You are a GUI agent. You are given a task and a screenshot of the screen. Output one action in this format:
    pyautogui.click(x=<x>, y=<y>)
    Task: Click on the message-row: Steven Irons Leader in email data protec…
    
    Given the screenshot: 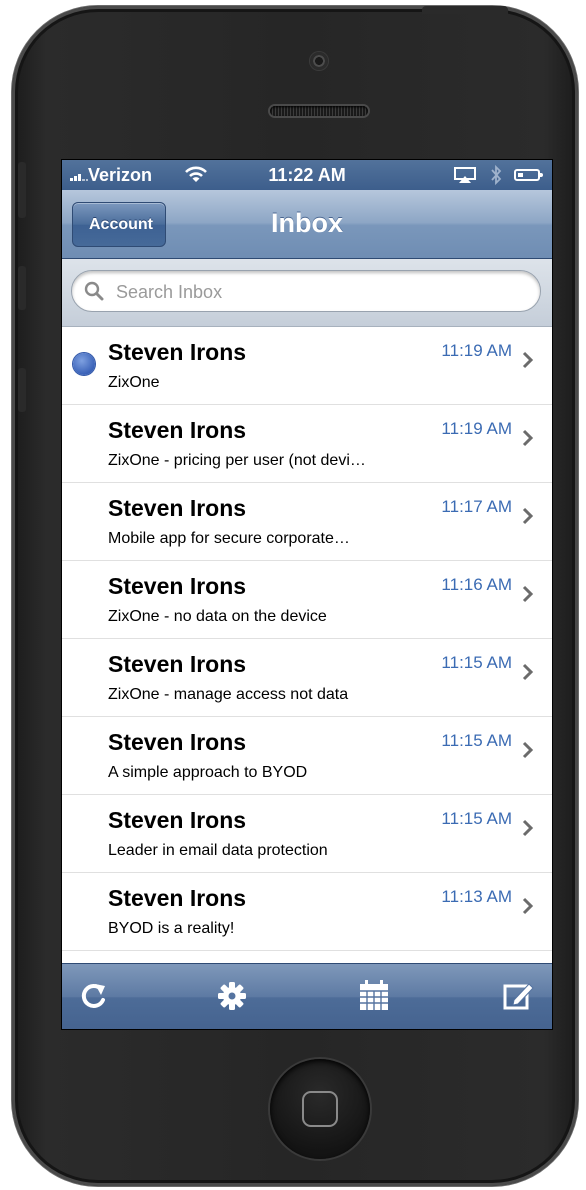 What is the action you would take?
    pyautogui.click(x=307, y=834)
    